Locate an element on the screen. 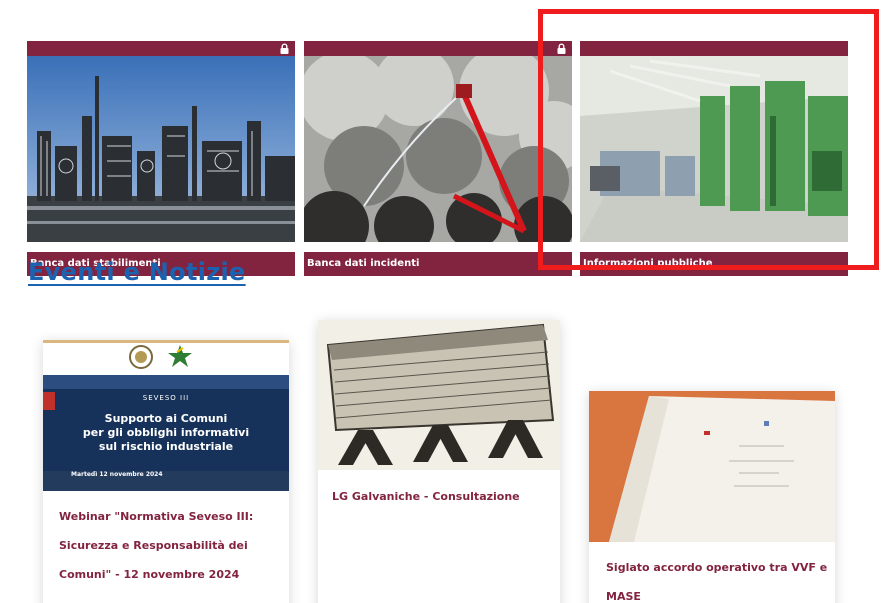 The image size is (882, 603). news-title: LG Galvaniche - Consultazione is located at coordinates (447, 497).